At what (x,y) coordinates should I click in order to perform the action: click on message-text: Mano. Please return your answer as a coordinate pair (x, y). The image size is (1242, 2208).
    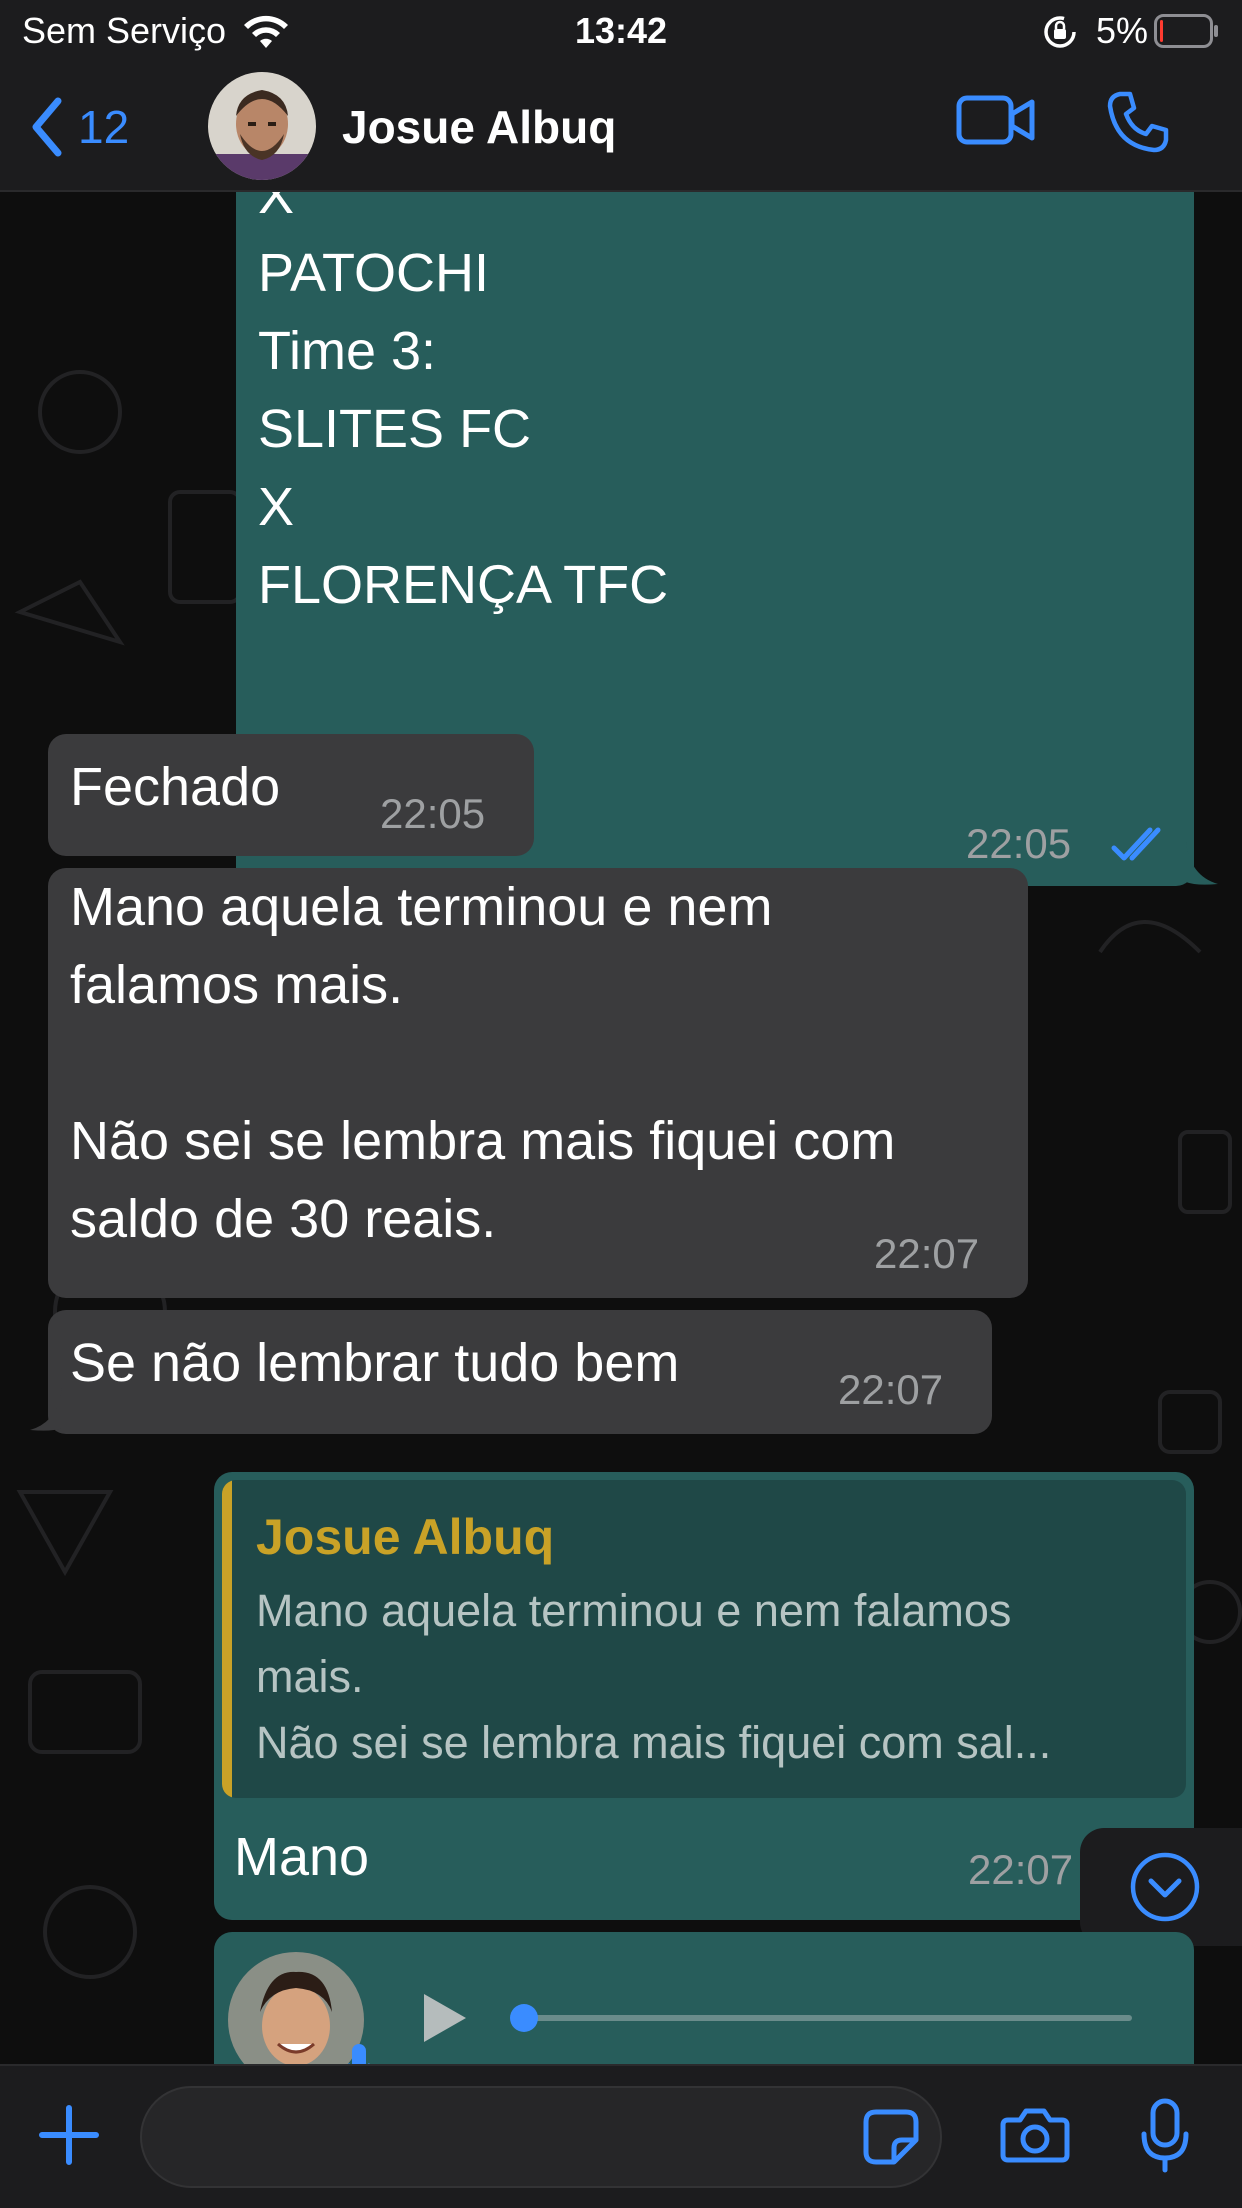
    Looking at the image, I should click on (302, 1857).